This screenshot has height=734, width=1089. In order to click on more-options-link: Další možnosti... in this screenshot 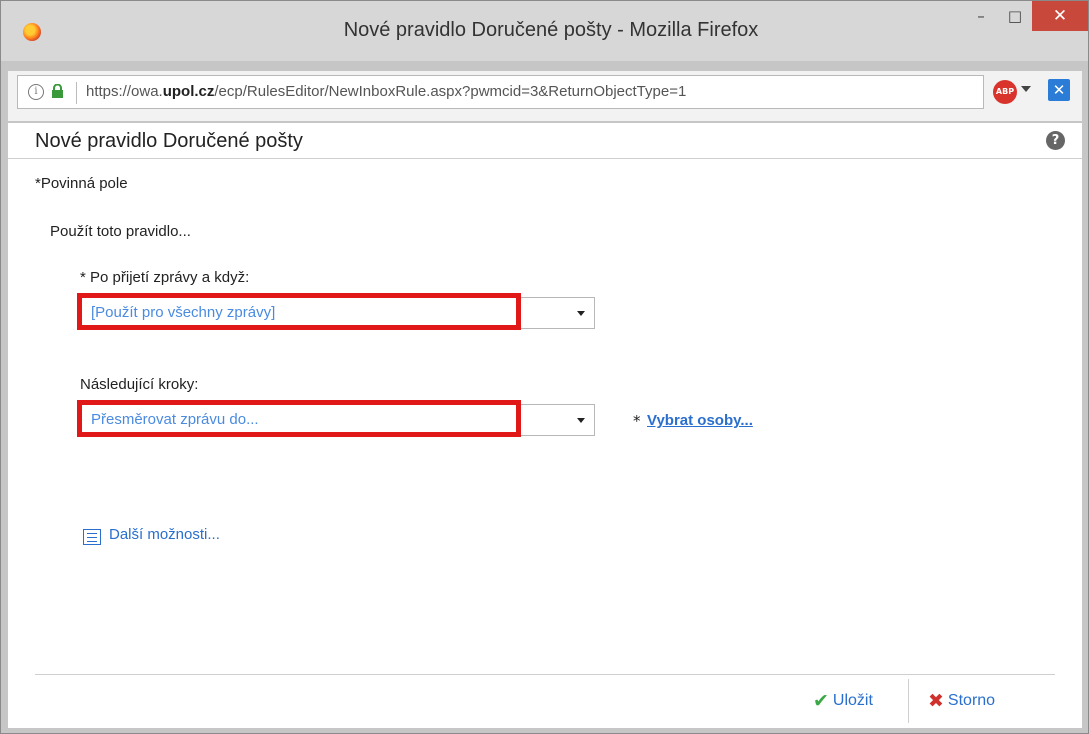, I will do `click(164, 534)`.